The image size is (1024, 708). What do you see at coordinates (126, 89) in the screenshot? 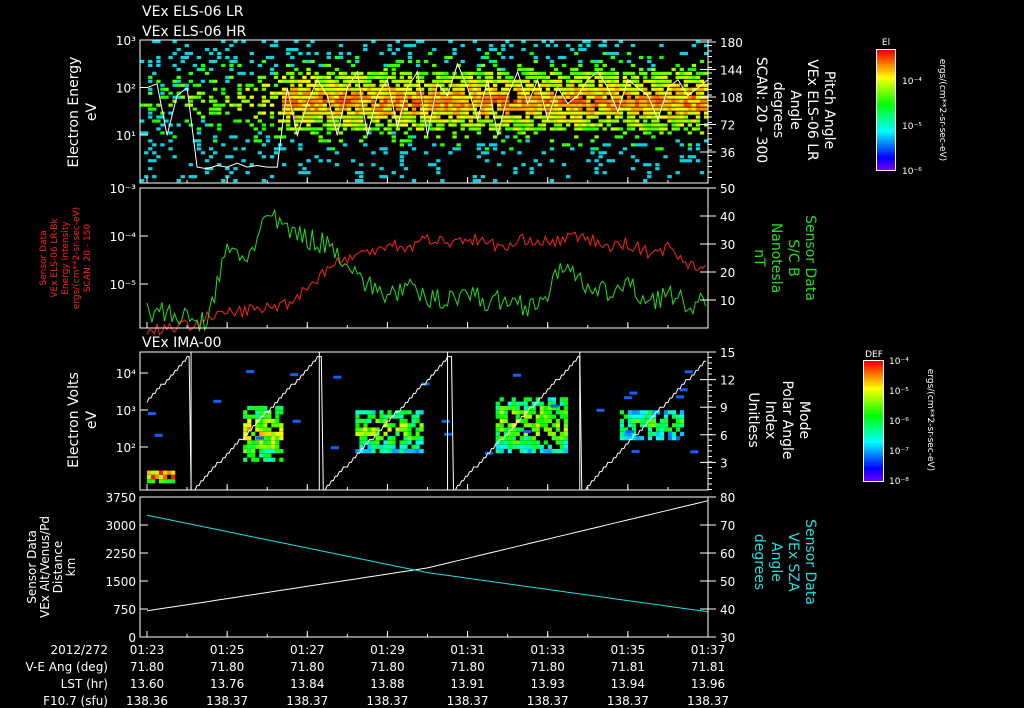
I see `y-tick-label: 10²` at bounding box center [126, 89].